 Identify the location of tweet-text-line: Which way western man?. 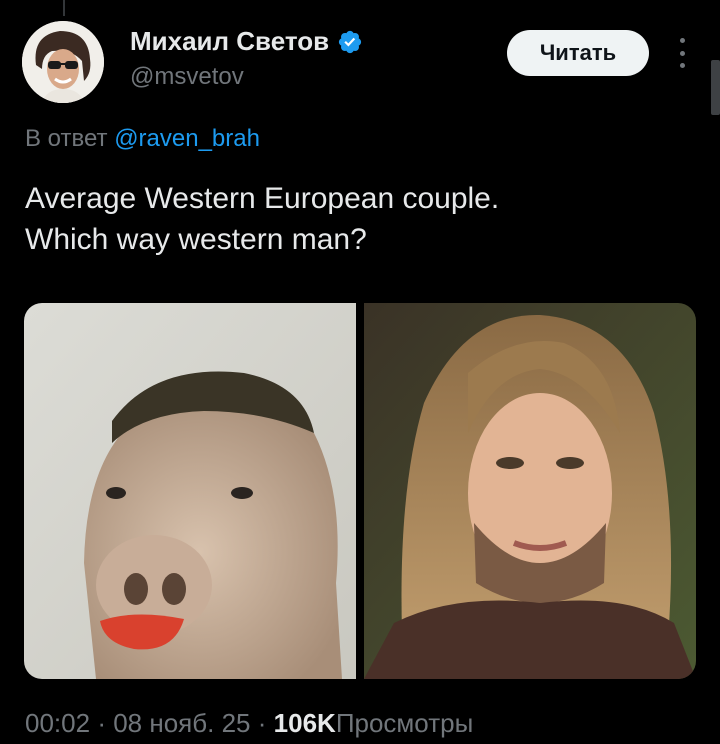
(196, 239).